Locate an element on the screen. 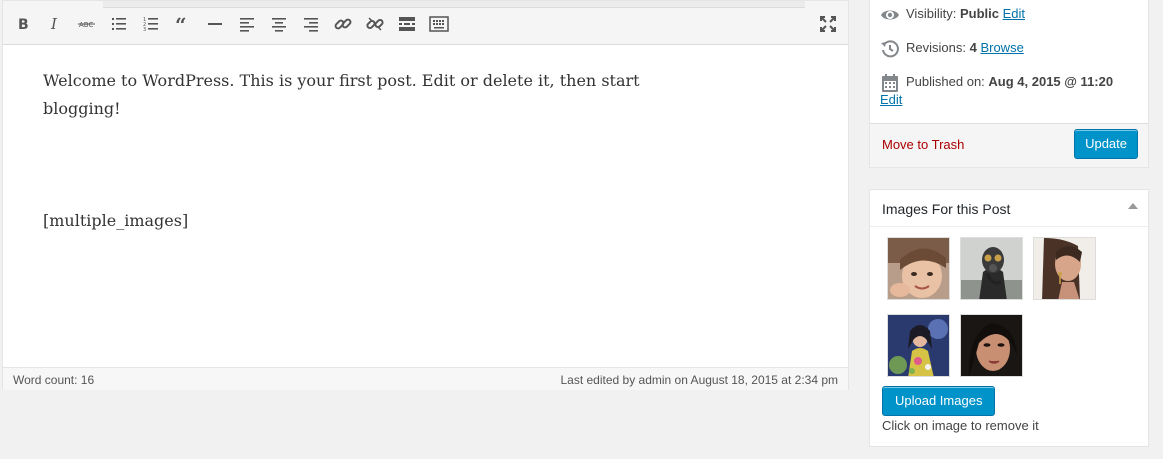 This screenshot has height=459, width=1163. remove-link-icon is located at coordinates (375, 24).